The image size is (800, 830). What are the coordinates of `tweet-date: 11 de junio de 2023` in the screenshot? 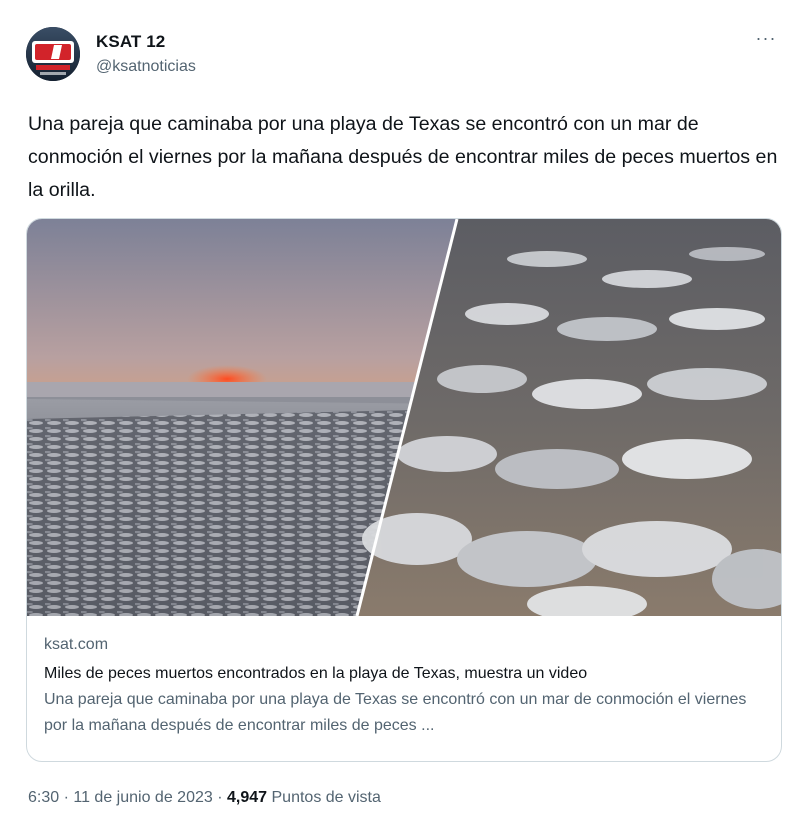 It's located at (143, 797).